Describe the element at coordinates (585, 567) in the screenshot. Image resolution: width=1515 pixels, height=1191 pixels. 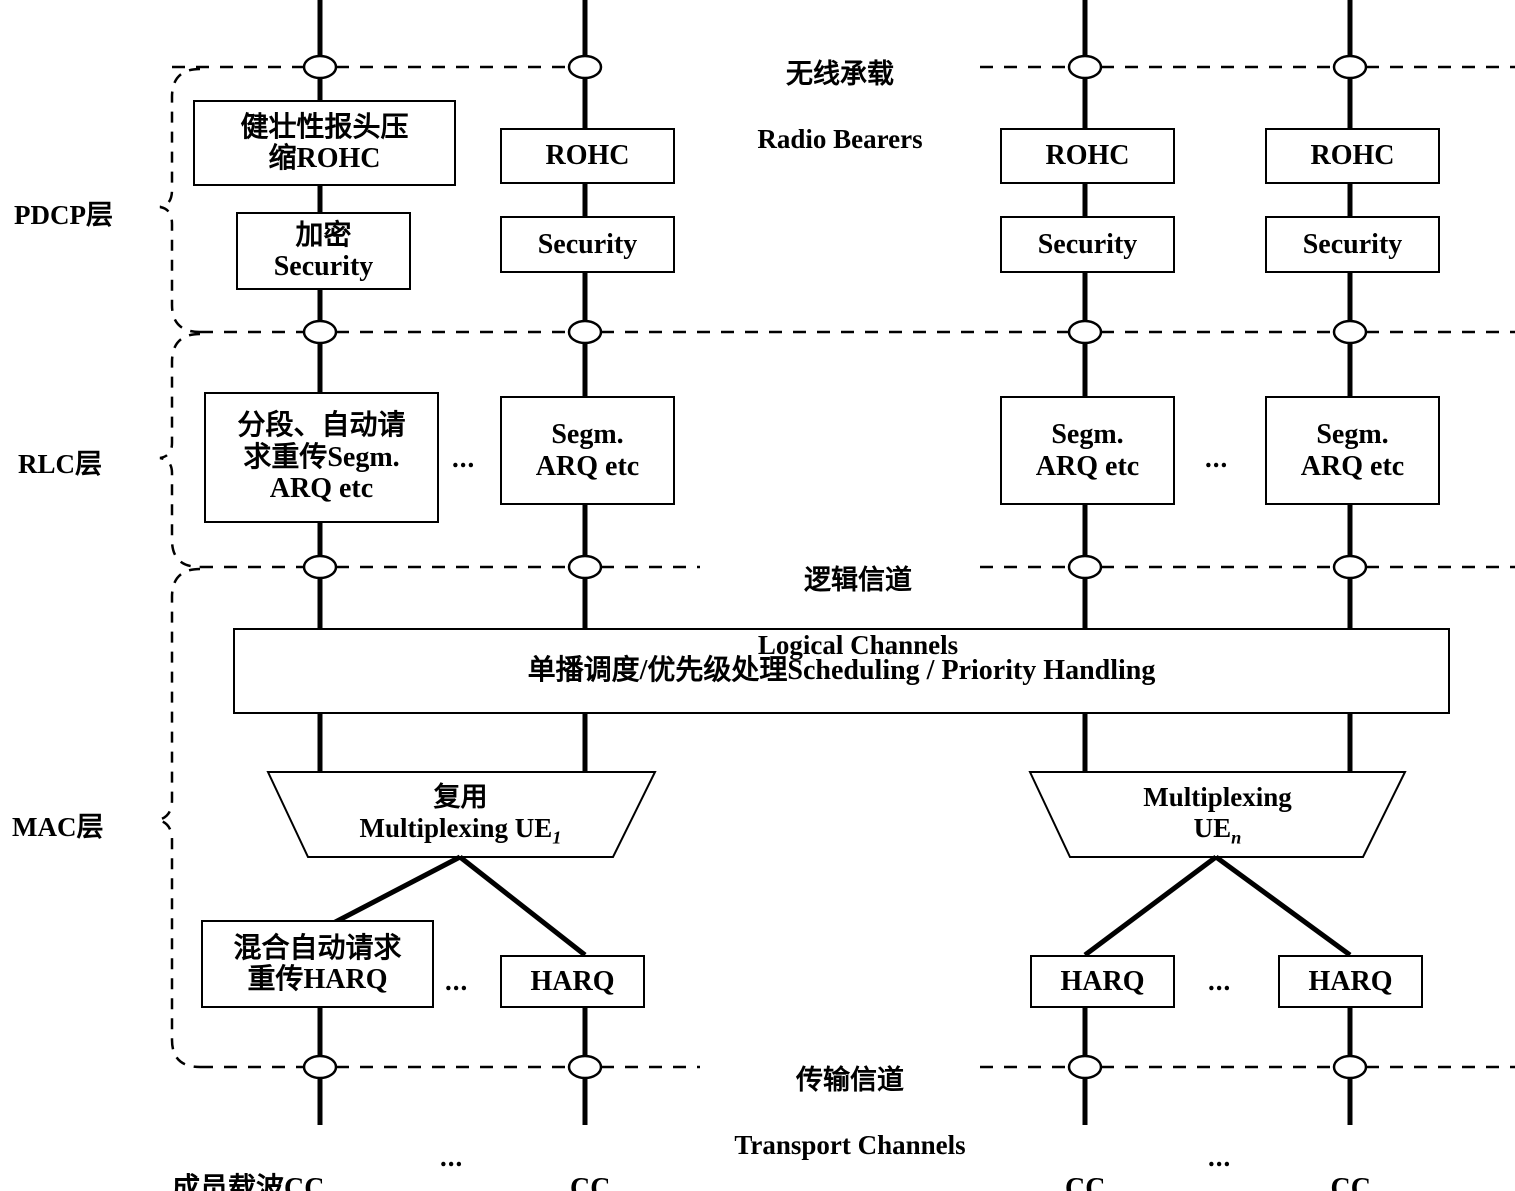
I see `sap-lc-c2` at that location.